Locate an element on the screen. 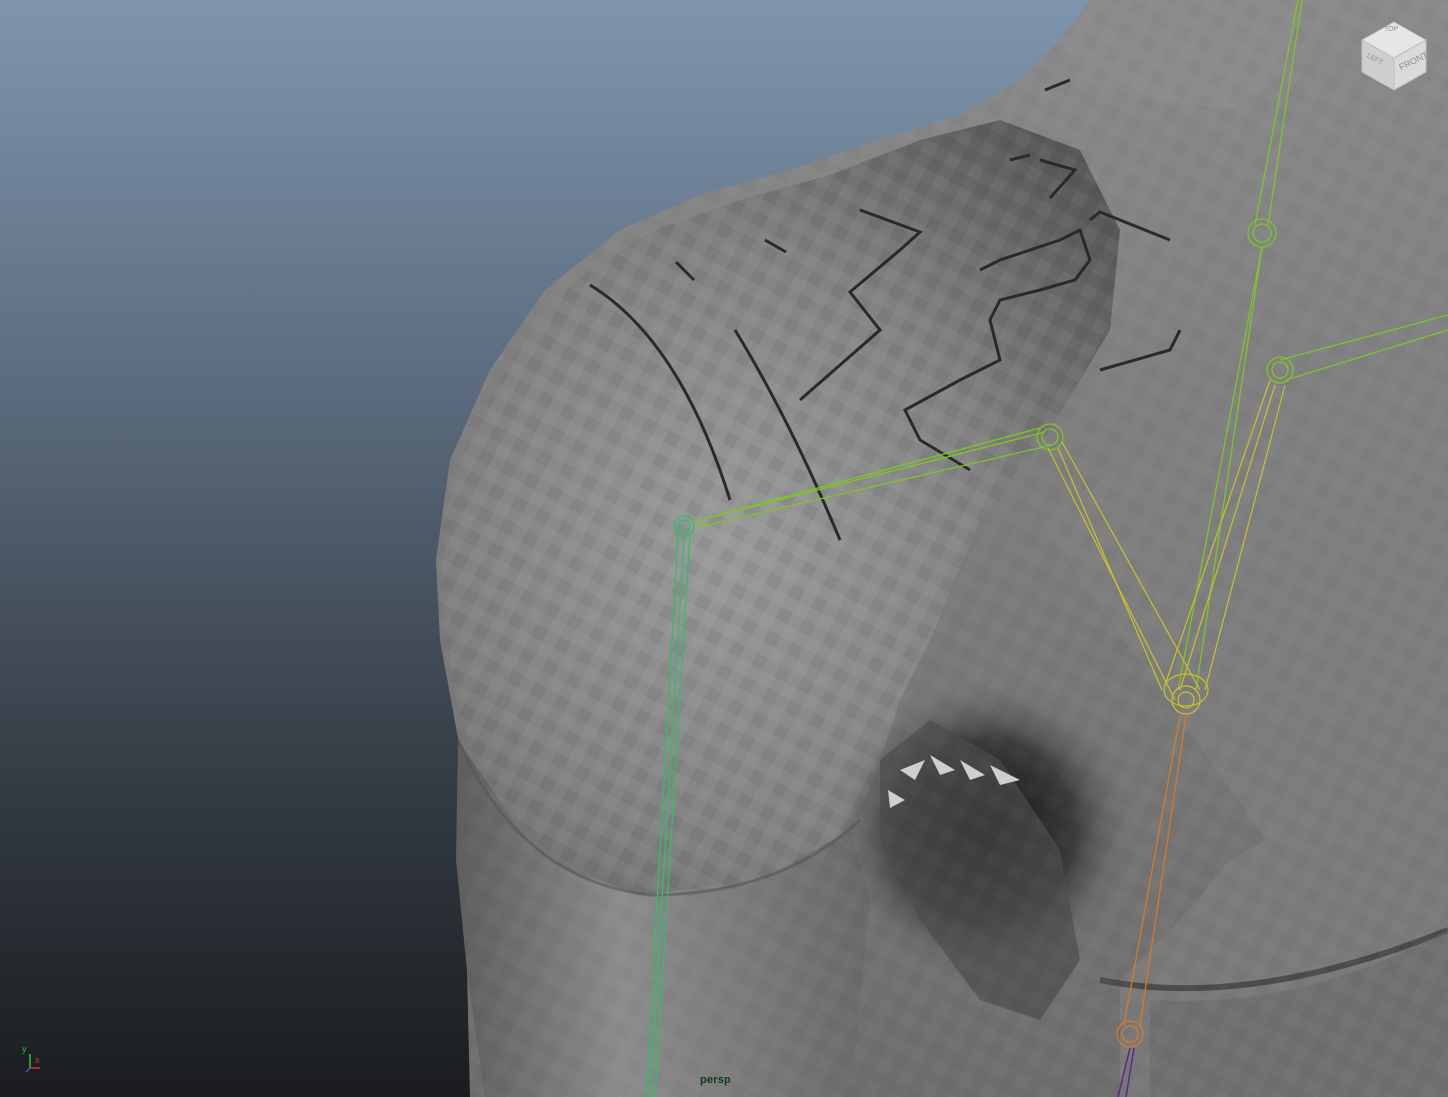  axis-x-label: x is located at coordinates (37, 1060).